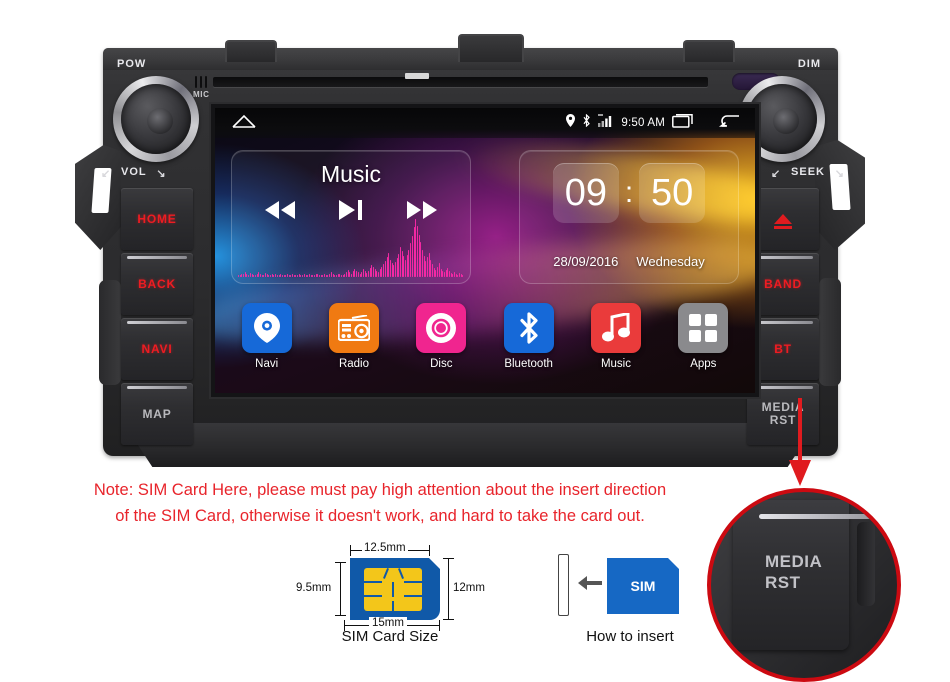 Image resolution: width=950 pixels, height=682 pixels. Describe the element at coordinates (866, 564) in the screenshot. I see `magnified-side-clip` at that location.